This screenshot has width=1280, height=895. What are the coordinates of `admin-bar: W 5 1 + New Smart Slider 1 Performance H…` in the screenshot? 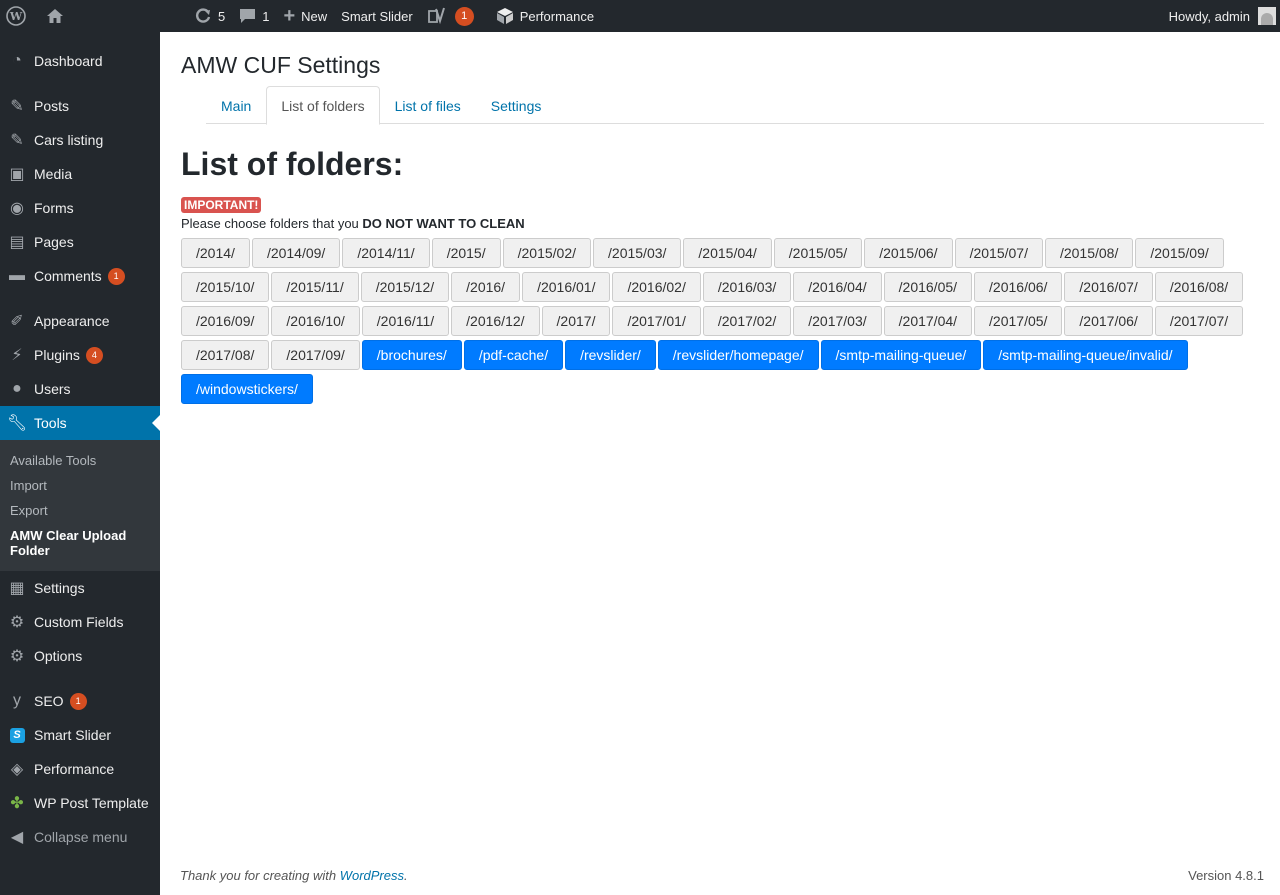 It's located at (640, 16).